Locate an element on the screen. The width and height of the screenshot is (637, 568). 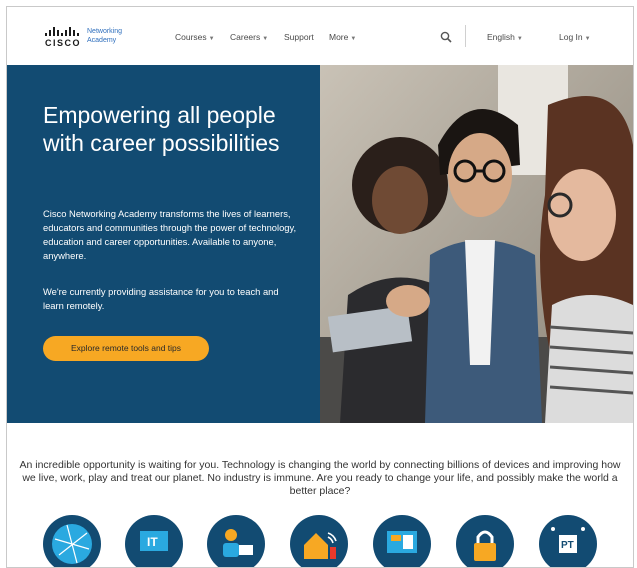
packet-tracer-icon: PT is located at coordinates (568, 541).